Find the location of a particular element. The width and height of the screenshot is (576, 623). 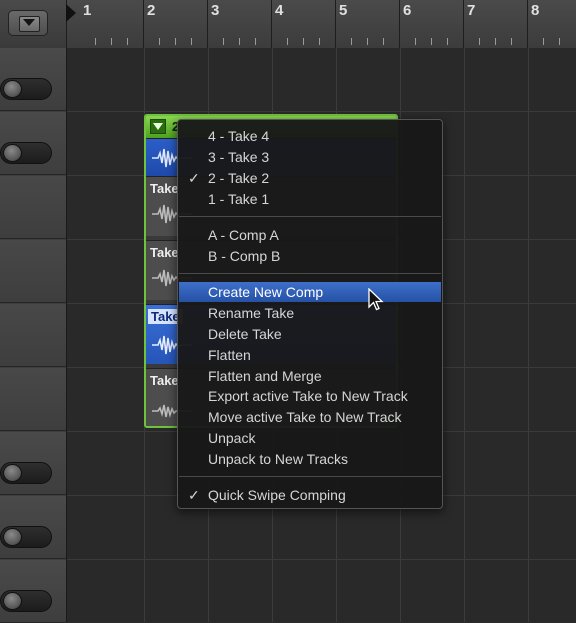

menu-item-label: Flatten and Merge is located at coordinates (265, 376).